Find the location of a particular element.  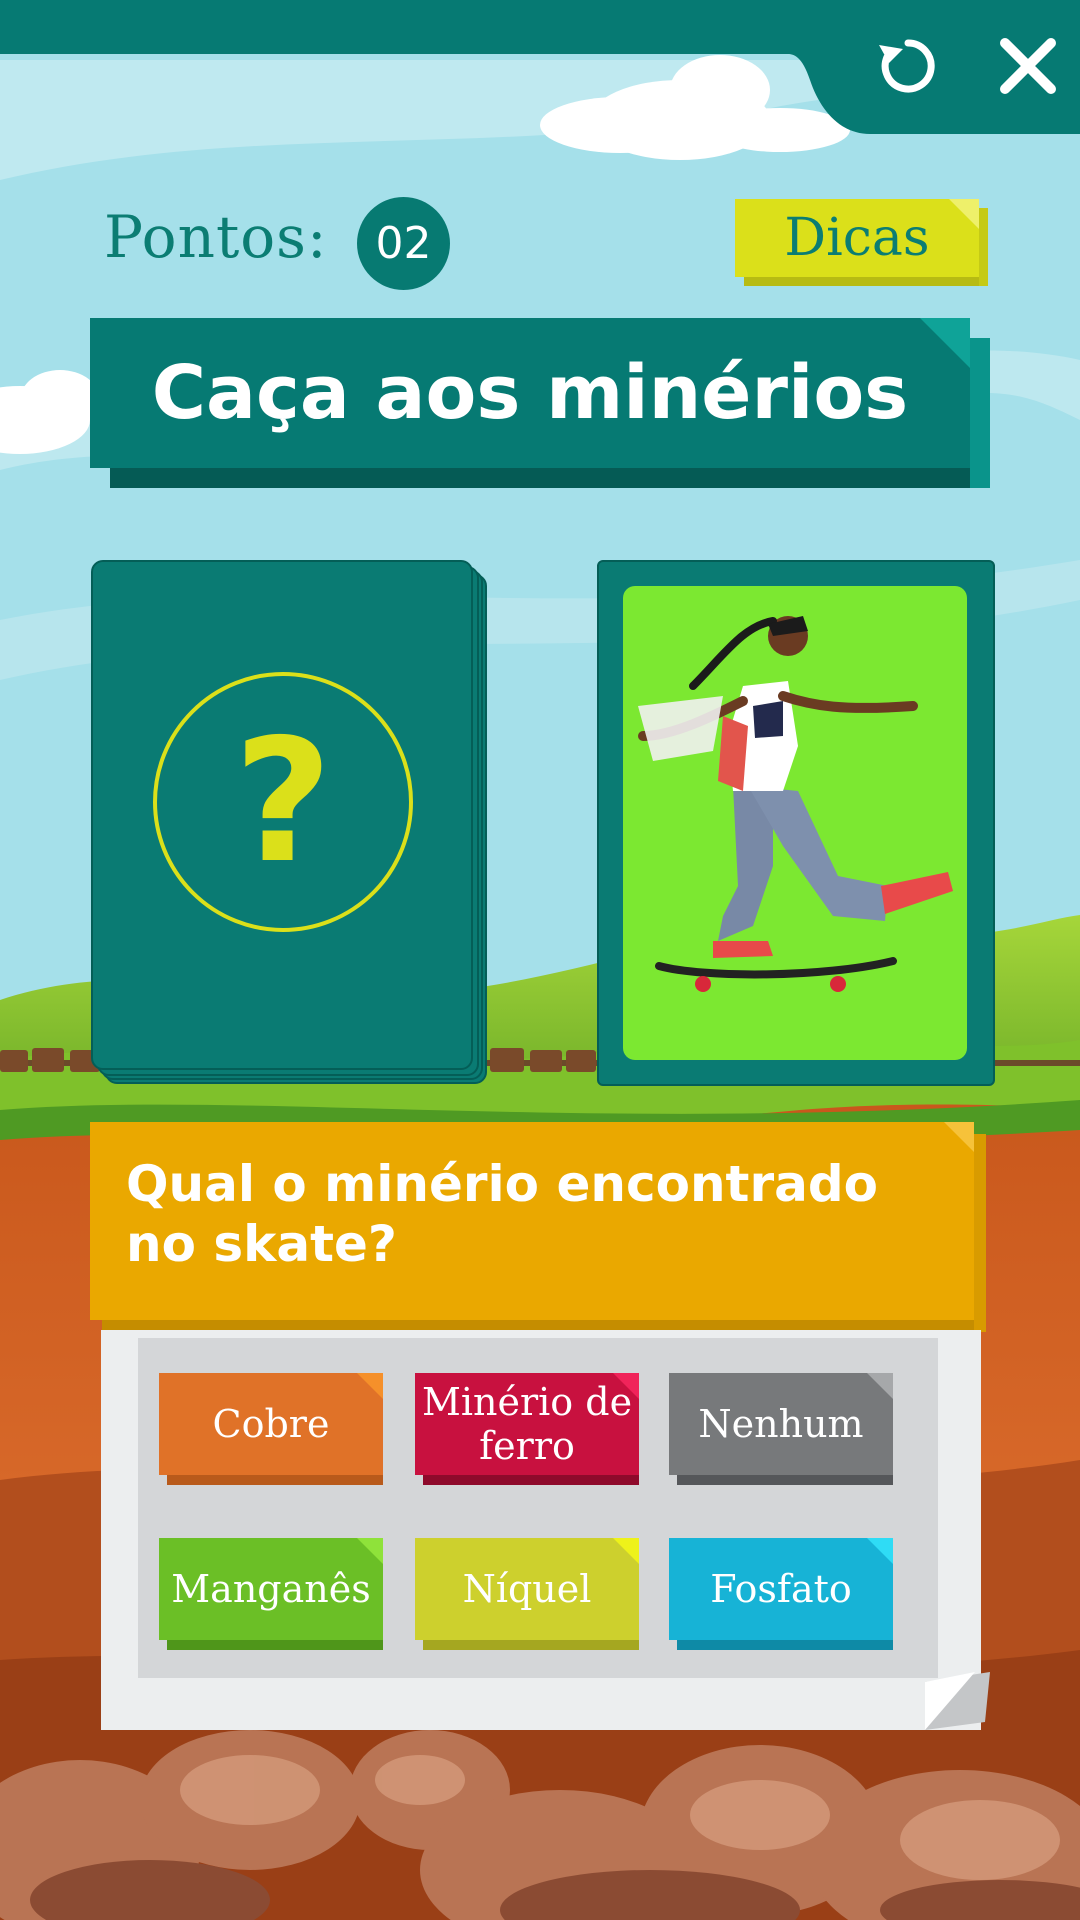

question-banner: Qual o minério encontrado no skate? is located at coordinates (538, 1227).